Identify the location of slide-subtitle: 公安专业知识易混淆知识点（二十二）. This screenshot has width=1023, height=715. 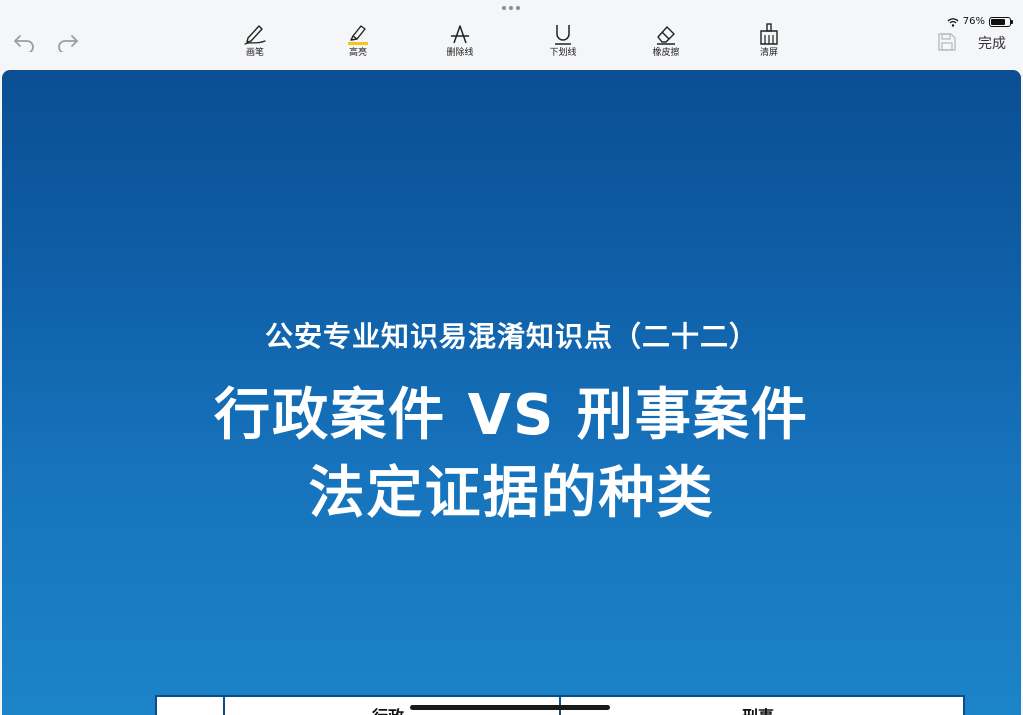
(511, 336).